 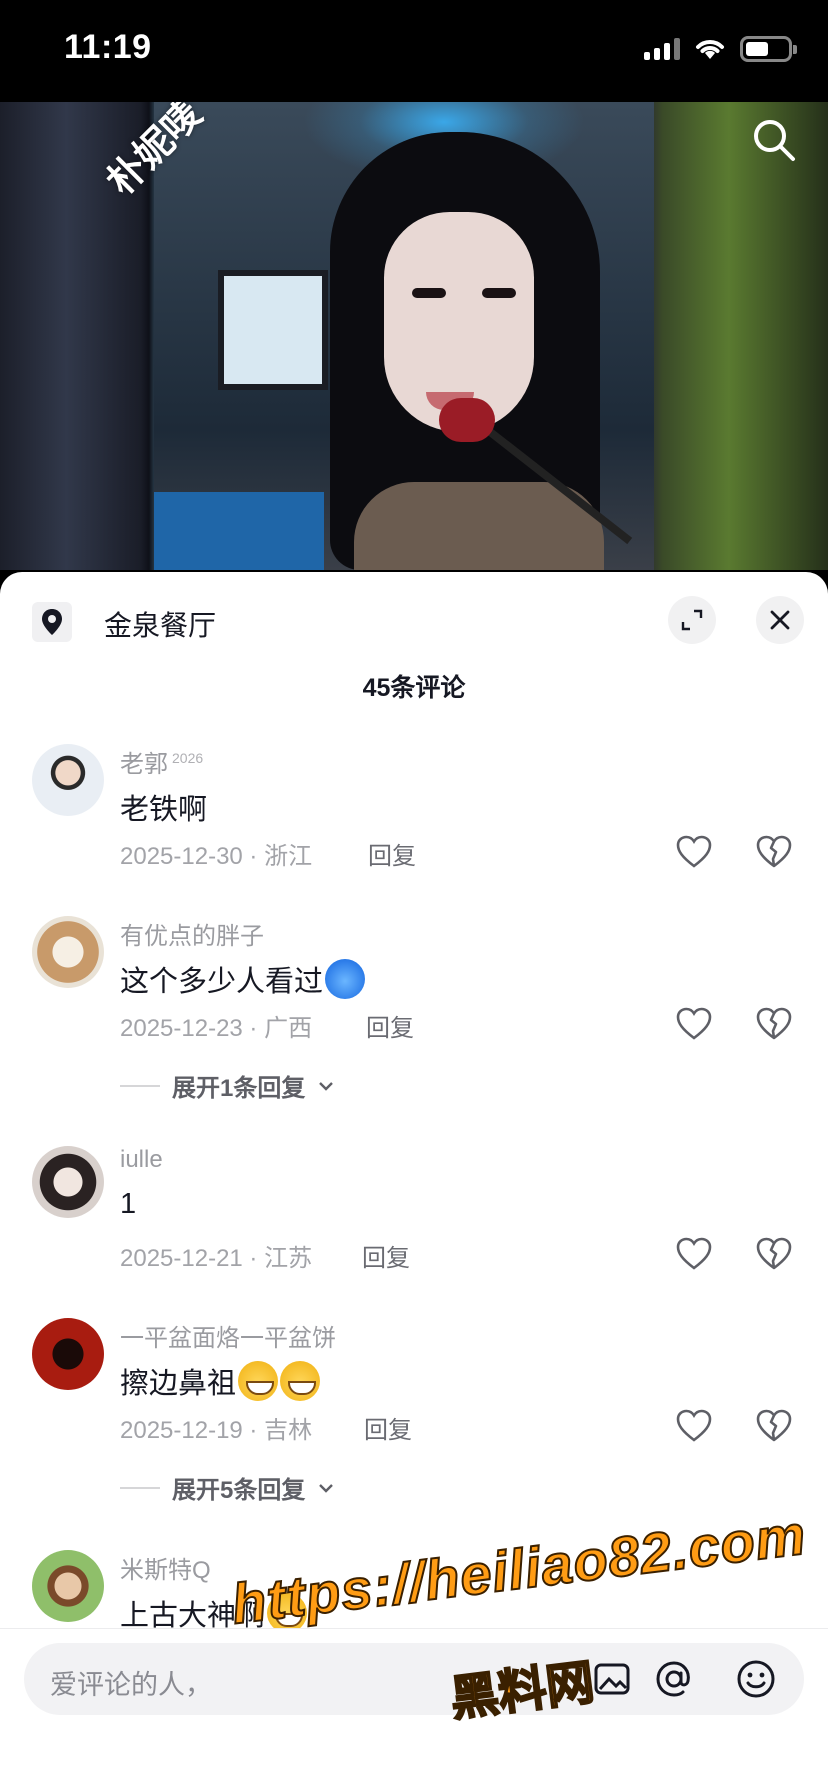 I want to click on comment-text: 1, so click(x=128, y=1204).